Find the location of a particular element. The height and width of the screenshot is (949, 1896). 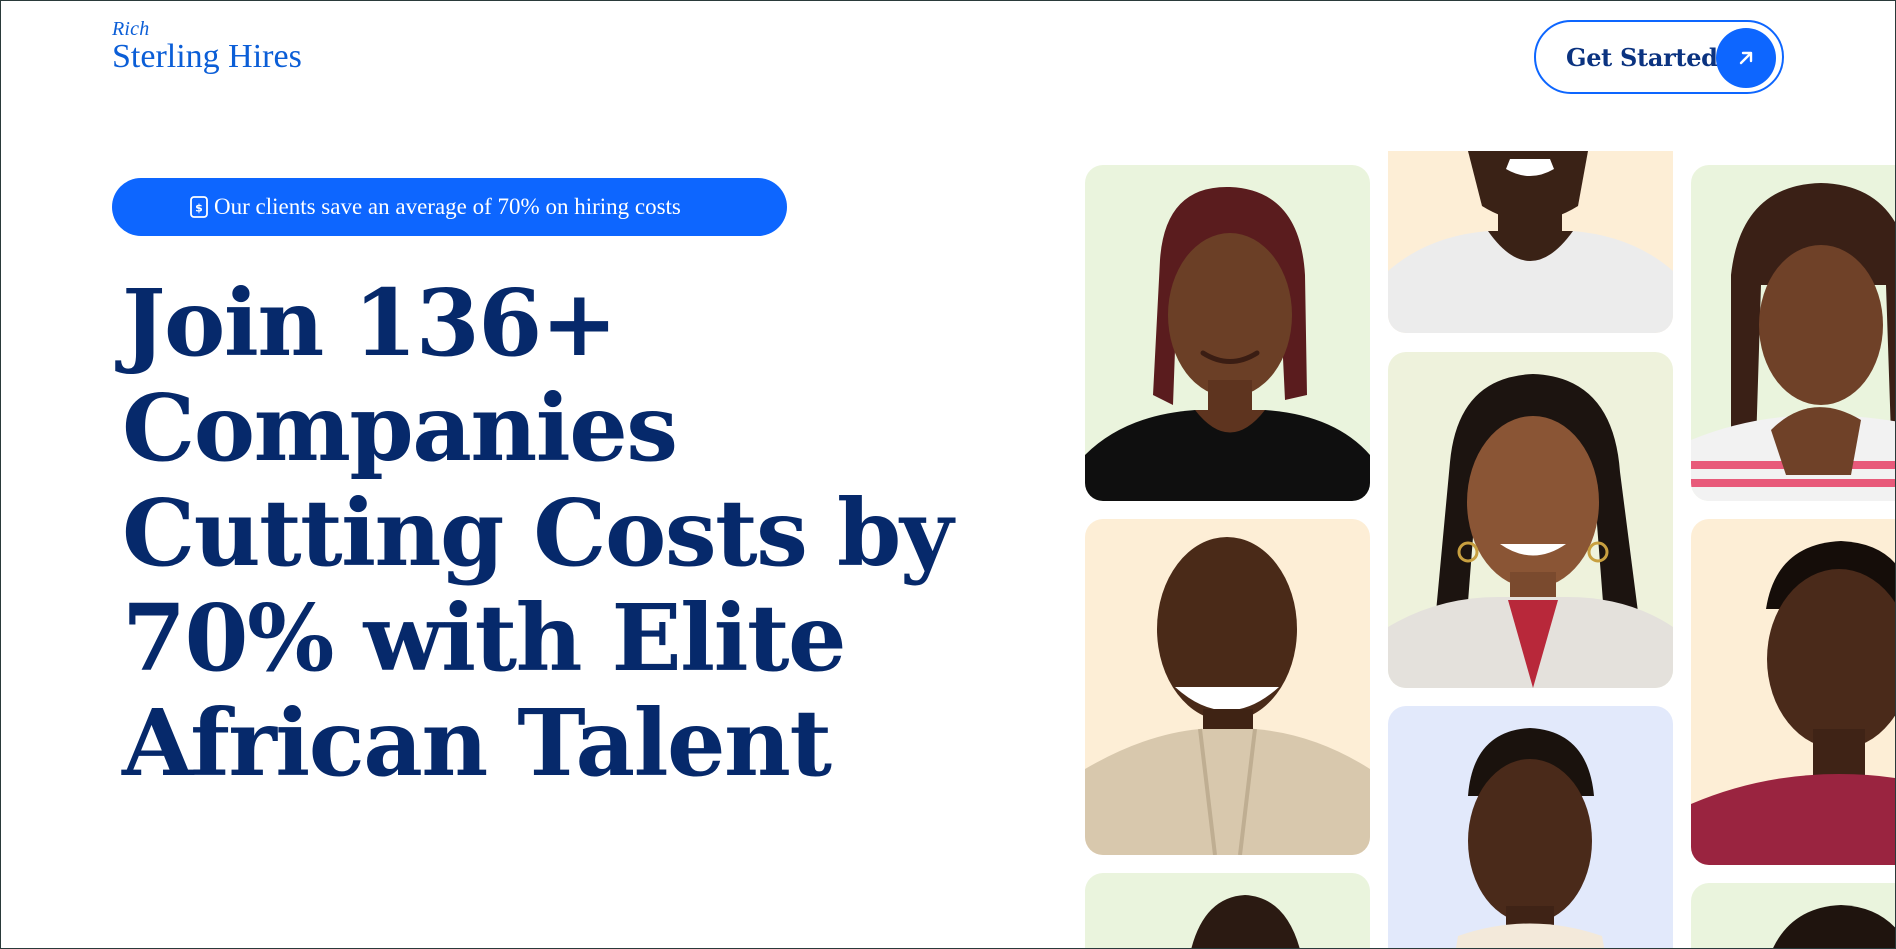

portrait-curly-hair is located at coordinates (1245, 921).